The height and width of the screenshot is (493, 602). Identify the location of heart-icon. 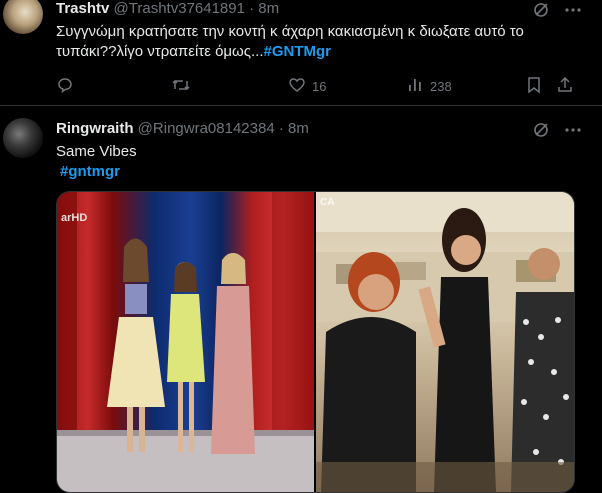
(297, 86).